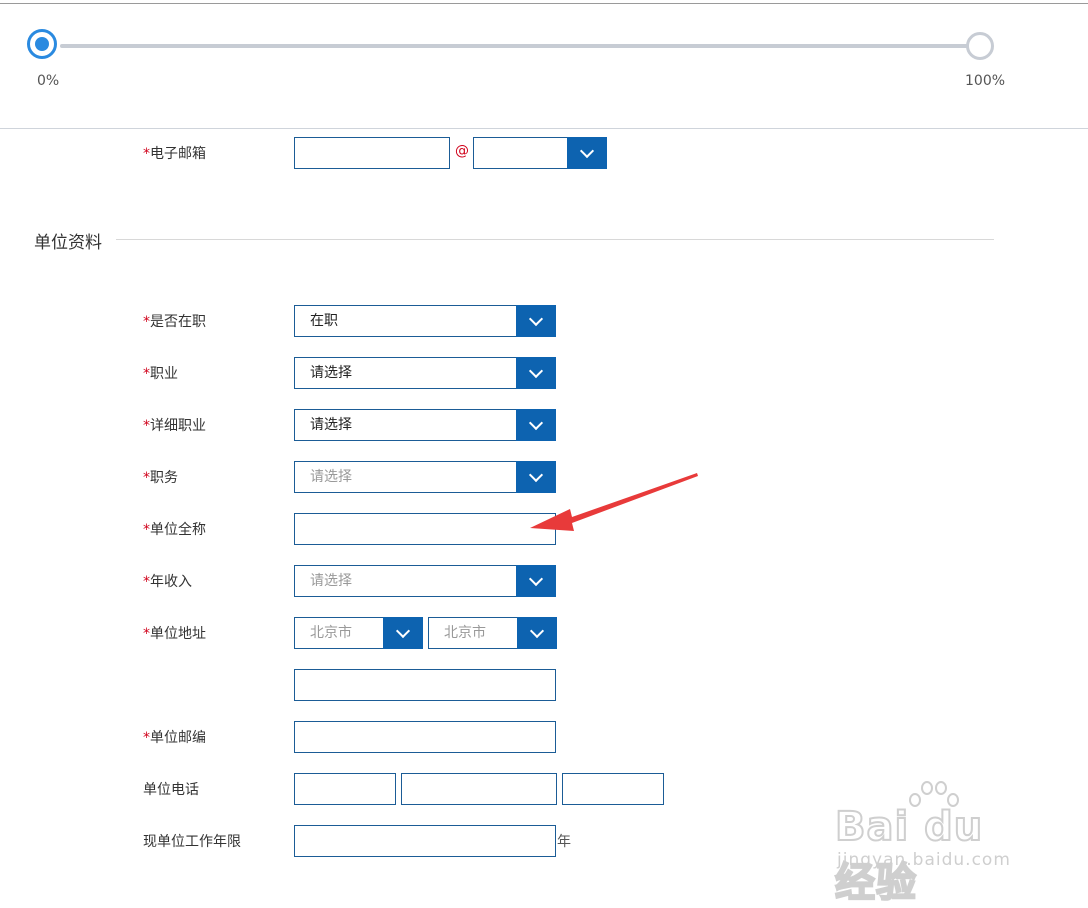 This screenshot has height=908, width=1088. I want to click on address-city-select: 北京市, so click(492, 633).